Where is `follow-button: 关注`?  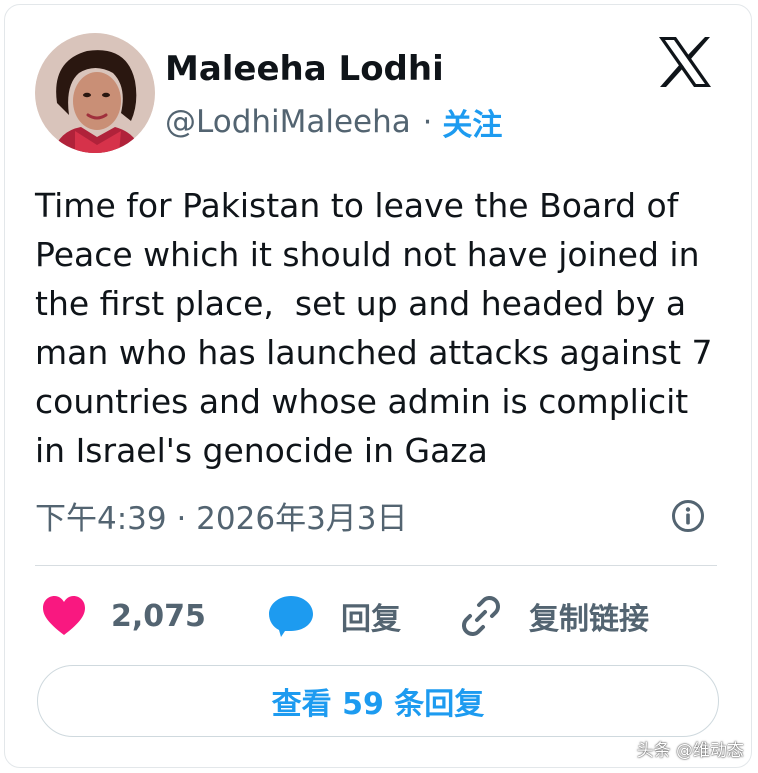
follow-button: 关注 is located at coordinates (472, 122).